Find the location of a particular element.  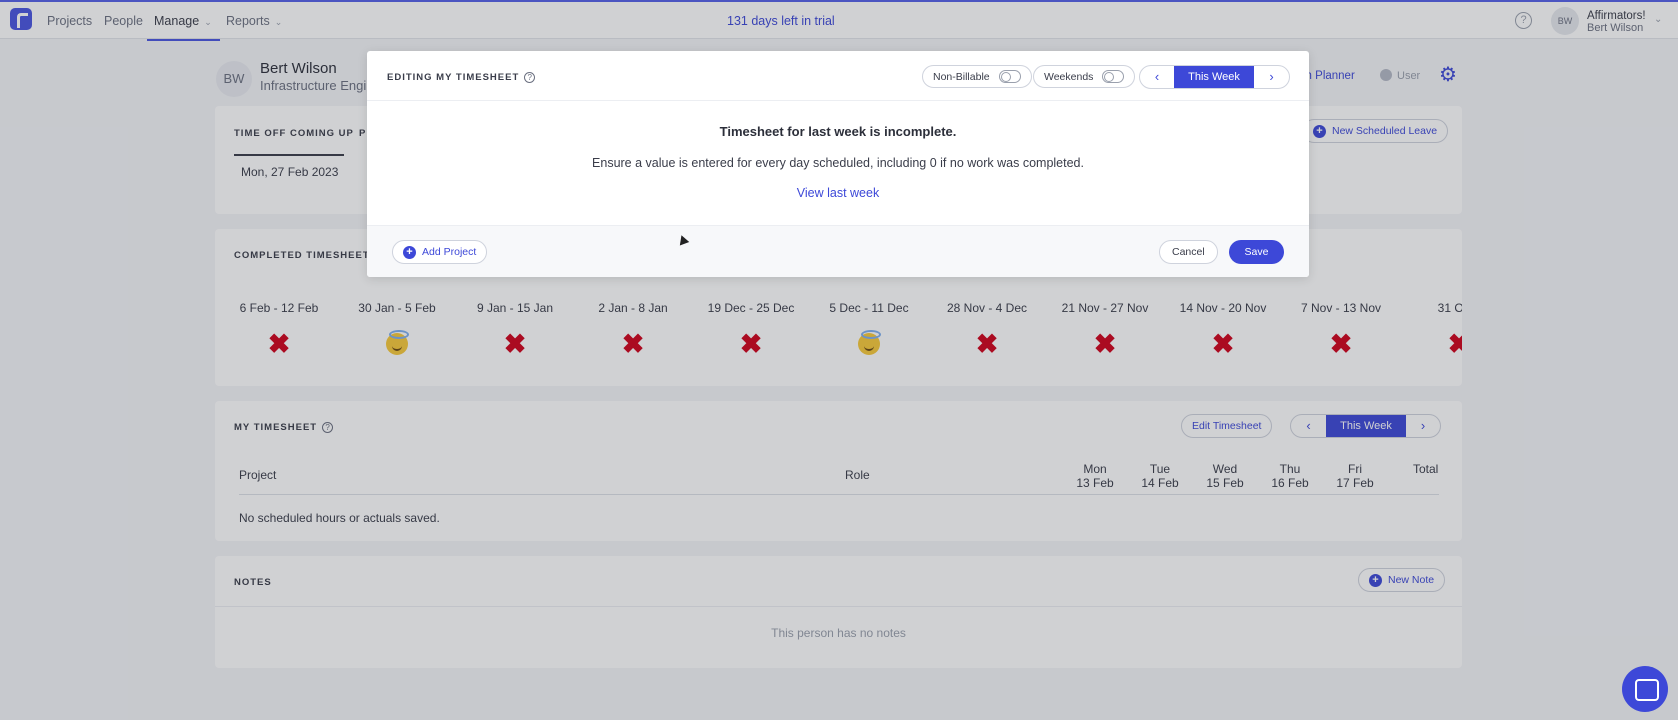

incomplete-warning-title: Timesheet for last week is incomplete. is located at coordinates (838, 131).